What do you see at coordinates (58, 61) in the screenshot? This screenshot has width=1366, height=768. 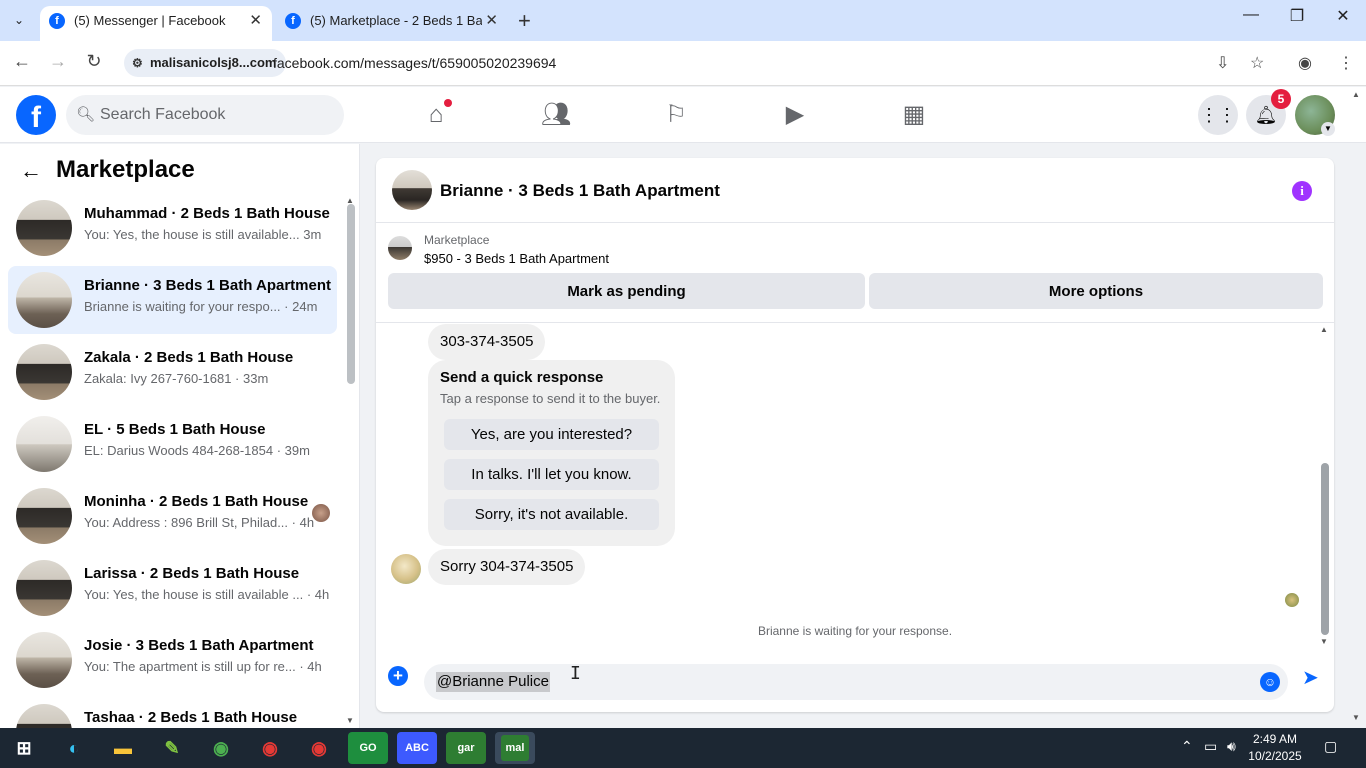 I see `forward-arrow-icon: →` at bounding box center [58, 61].